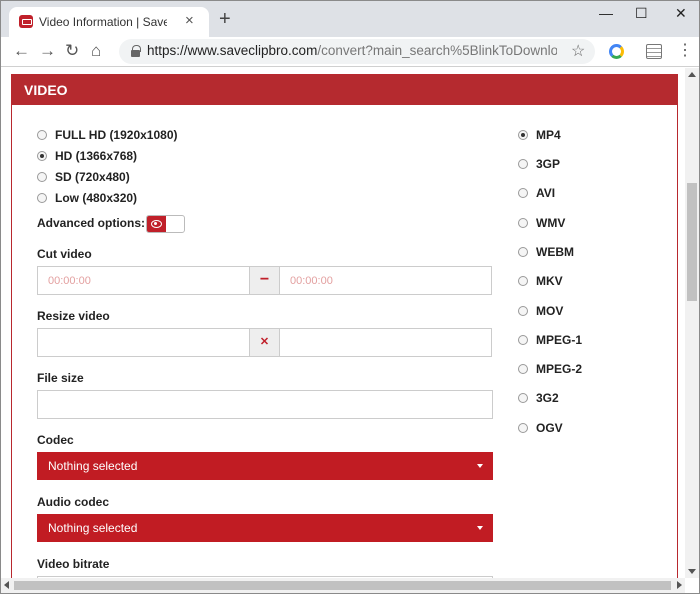 This screenshot has height=594, width=700. I want to click on format-option-wmv: WMV, so click(541, 223).